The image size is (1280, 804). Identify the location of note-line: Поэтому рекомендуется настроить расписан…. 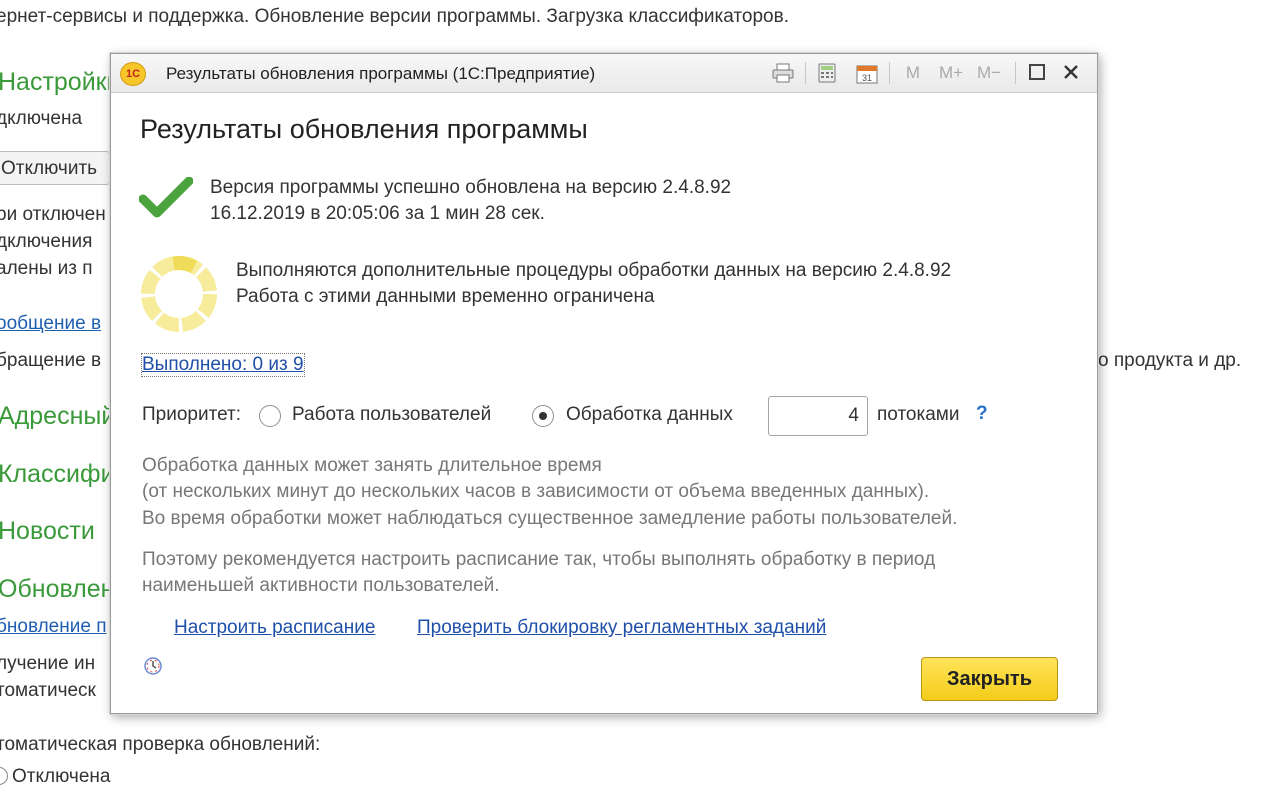
(539, 559).